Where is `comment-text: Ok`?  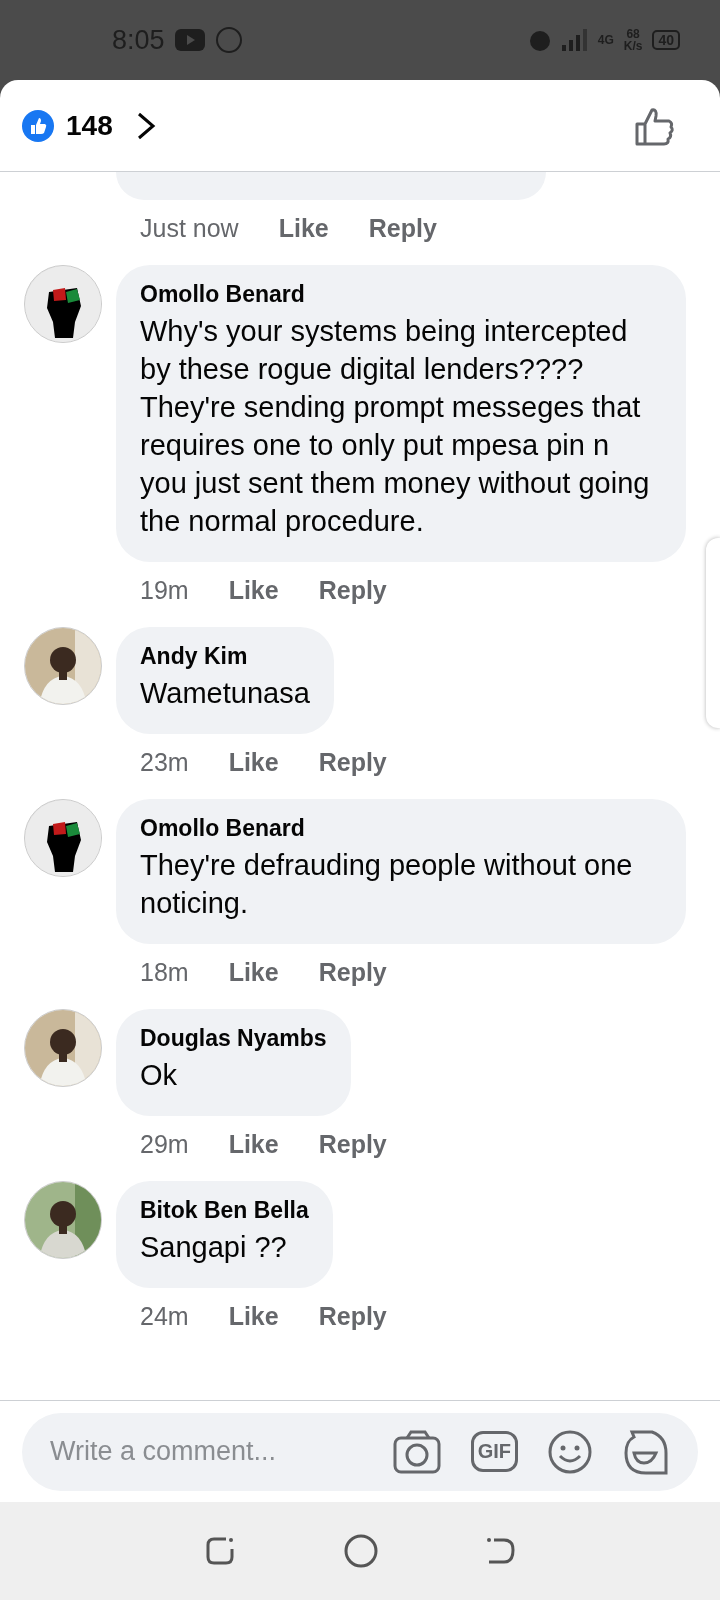
comment-text: Ok is located at coordinates (159, 1075).